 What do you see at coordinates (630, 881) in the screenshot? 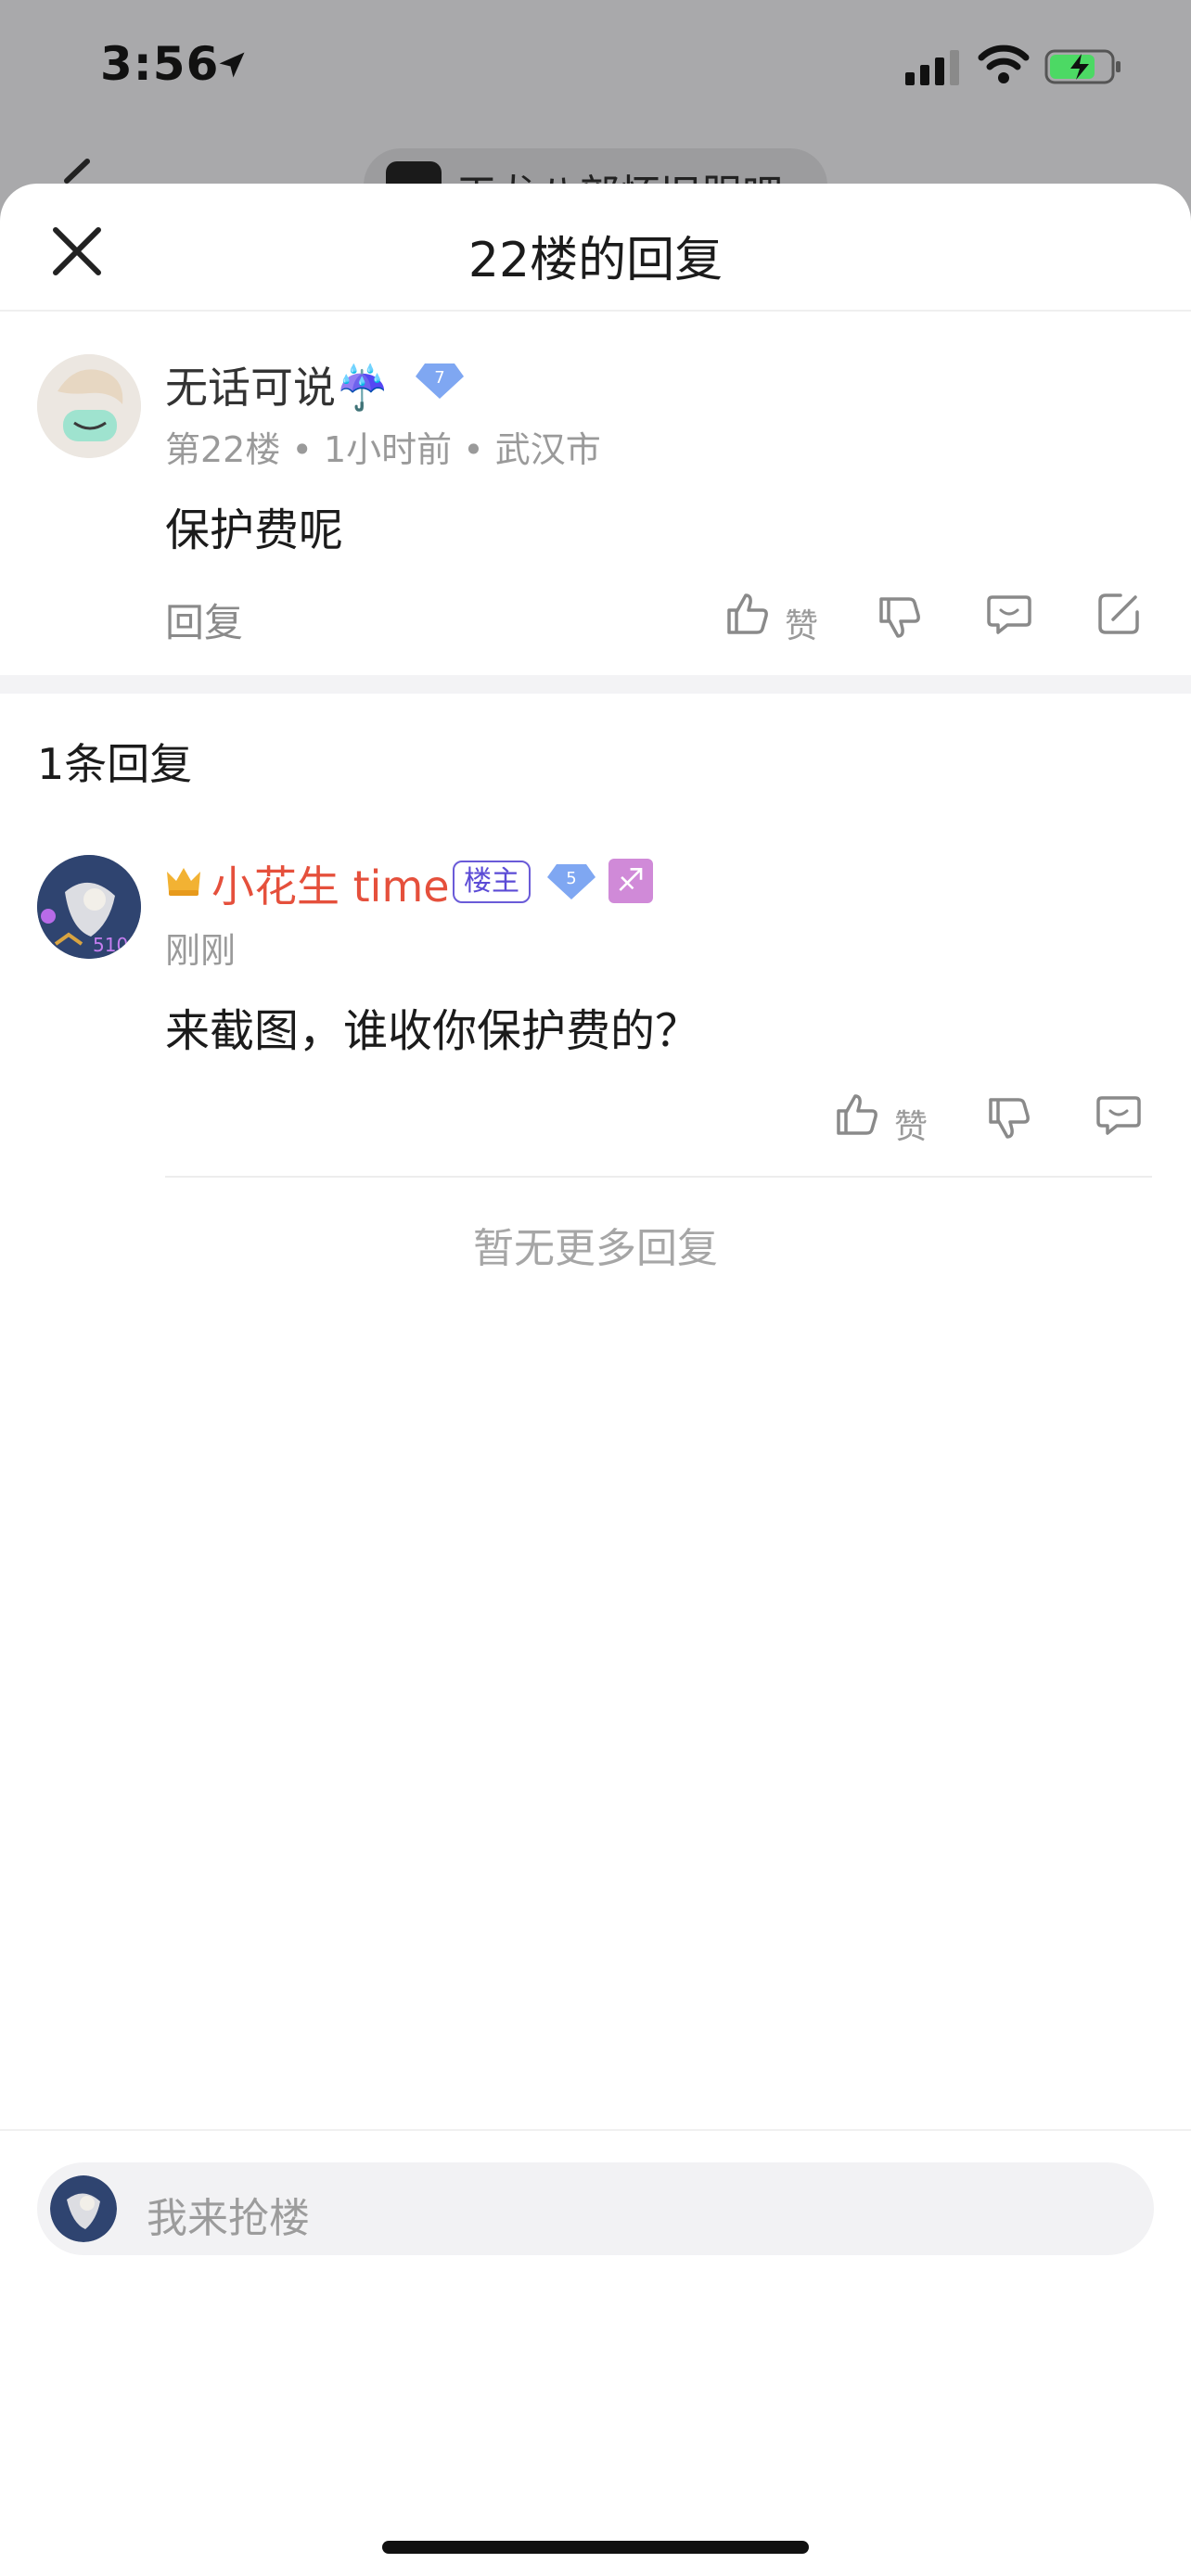
I see `zodiac-sagittarius-icon: ♐` at bounding box center [630, 881].